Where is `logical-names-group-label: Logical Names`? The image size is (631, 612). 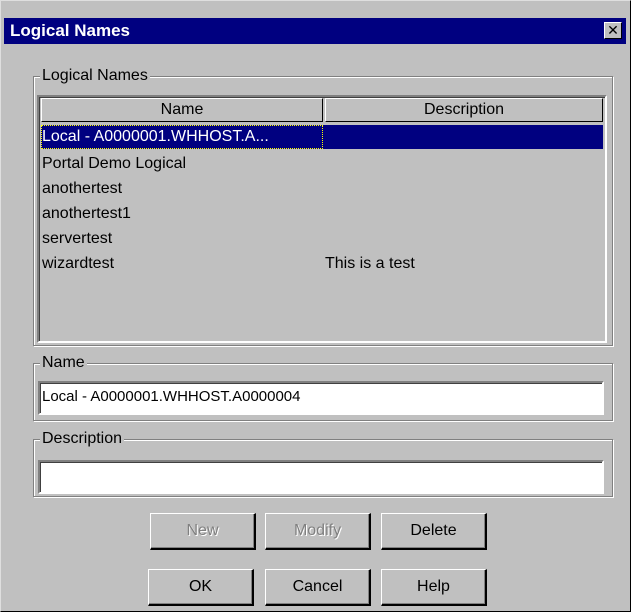
logical-names-group-label: Logical Names is located at coordinates (95, 76).